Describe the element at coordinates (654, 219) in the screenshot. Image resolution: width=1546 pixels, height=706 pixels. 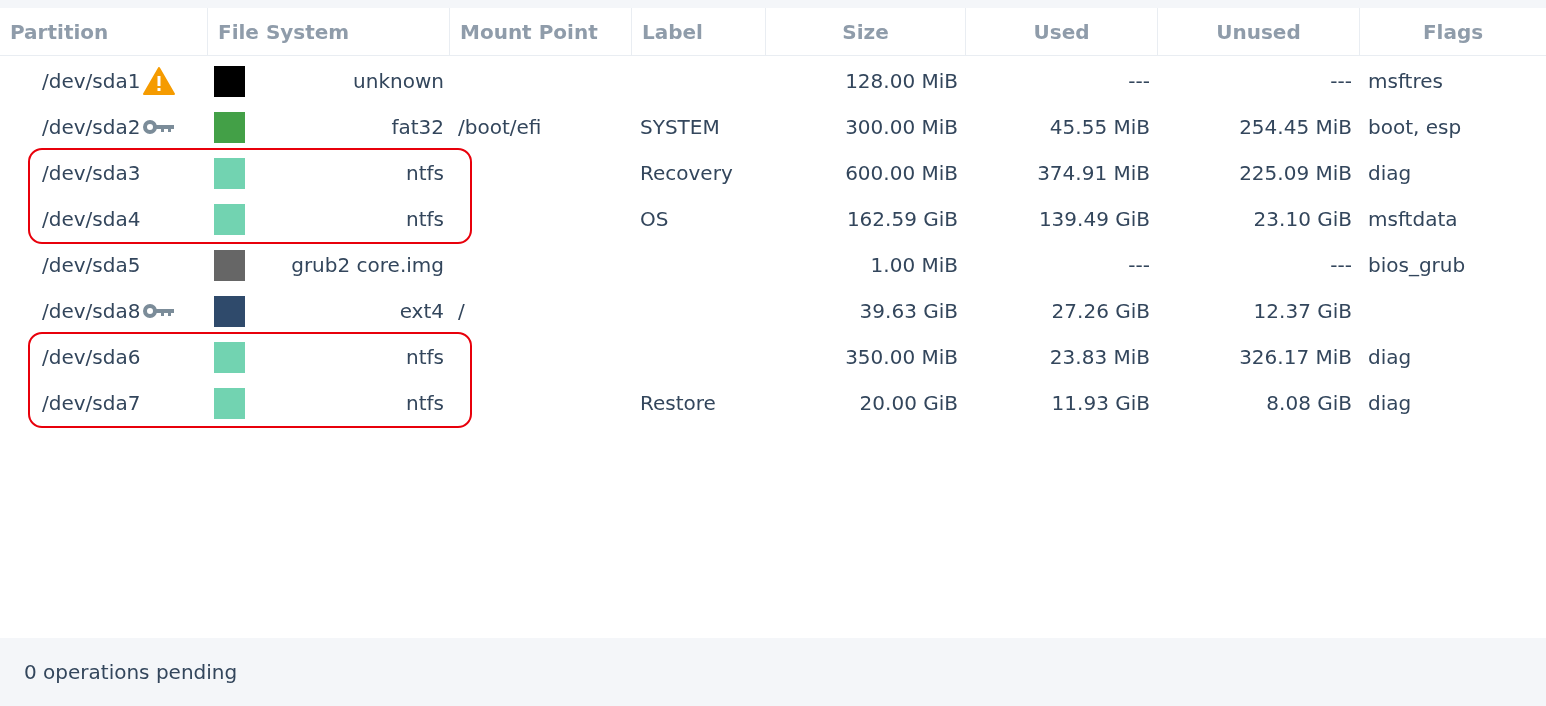
I see `table-cell: OS` at that location.